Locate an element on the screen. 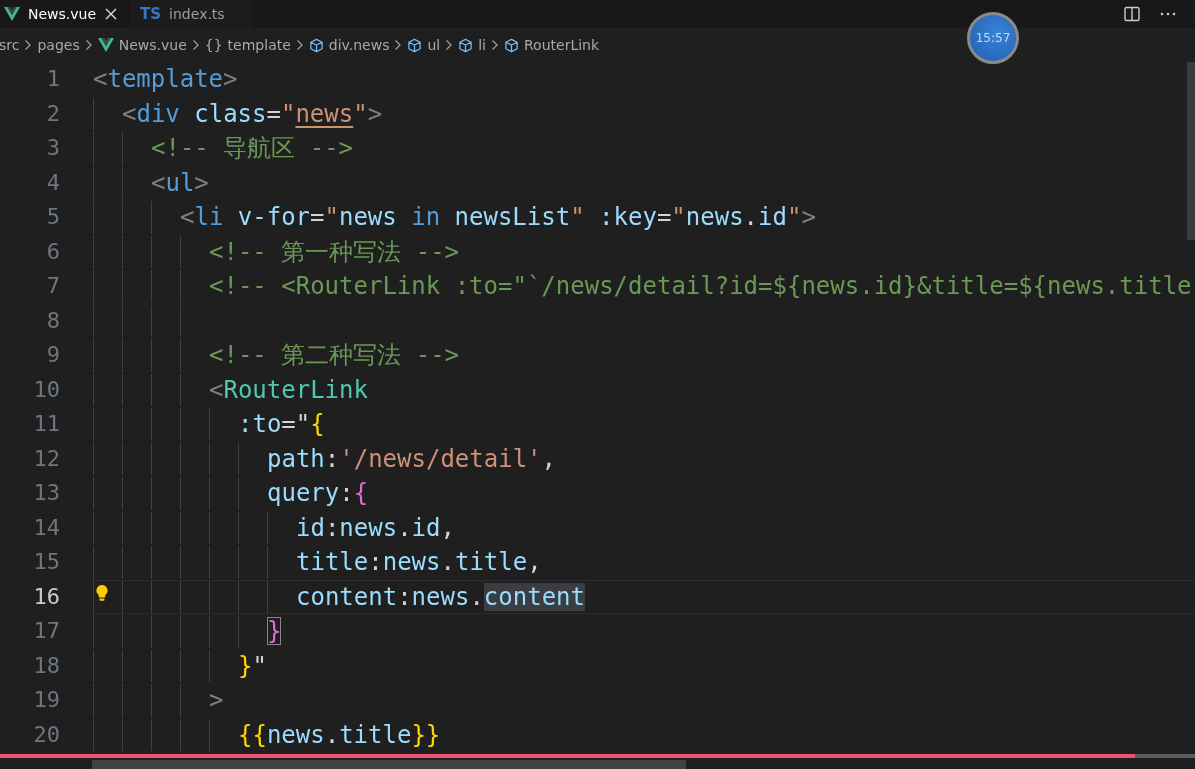 The height and width of the screenshot is (769, 1195). line-number: 14 is located at coordinates (46, 527).